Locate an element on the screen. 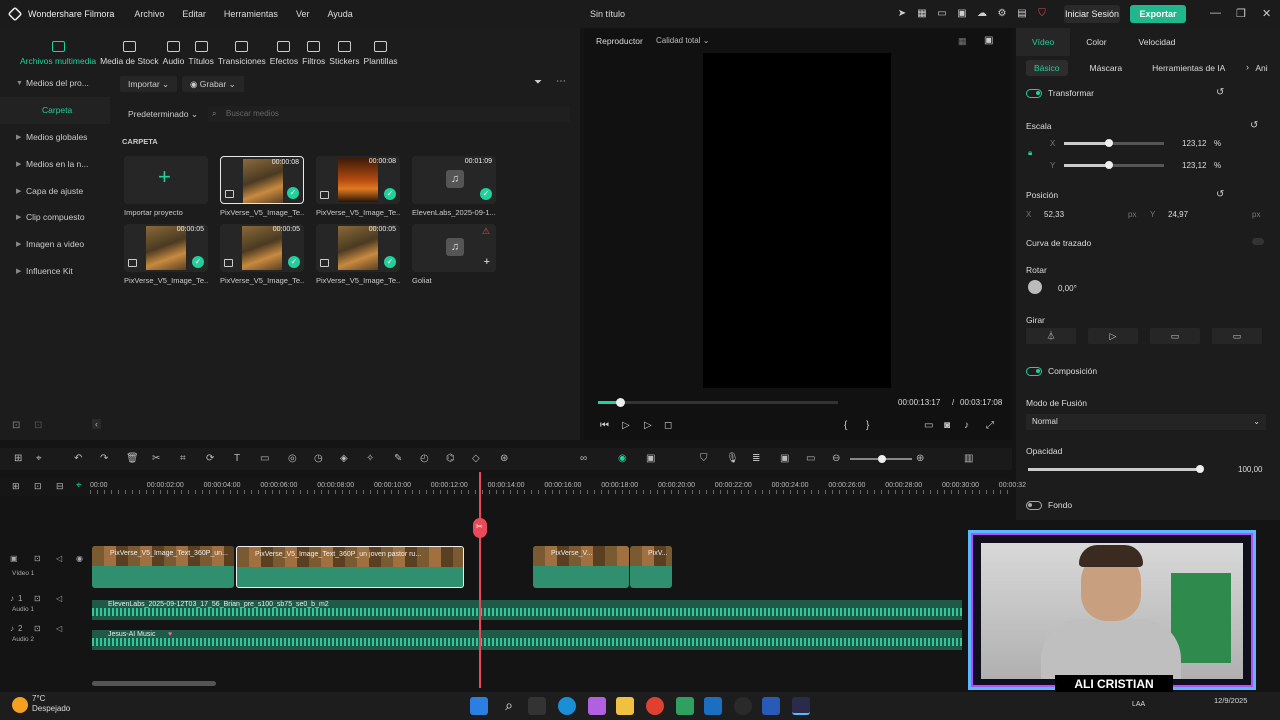  weather-widget: 7°C Despejado is located at coordinates (51, 704).